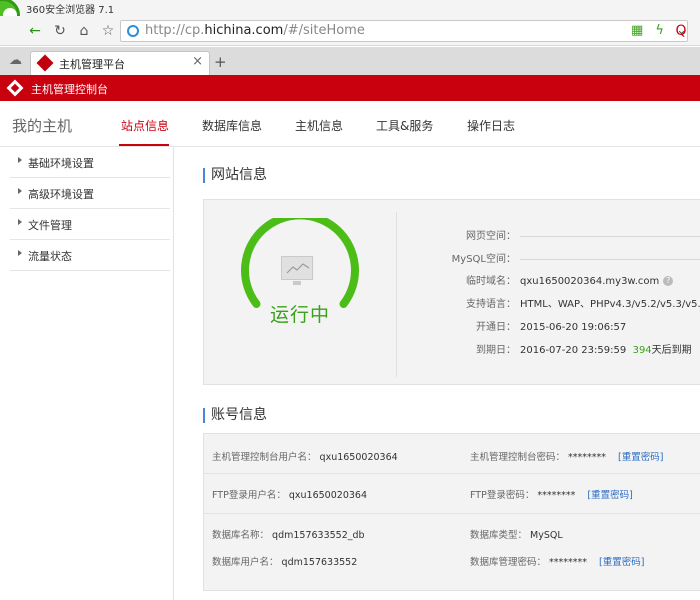 The image size is (700, 600). I want to click on temp-domain-label: 临时域名：, so click(491, 281).